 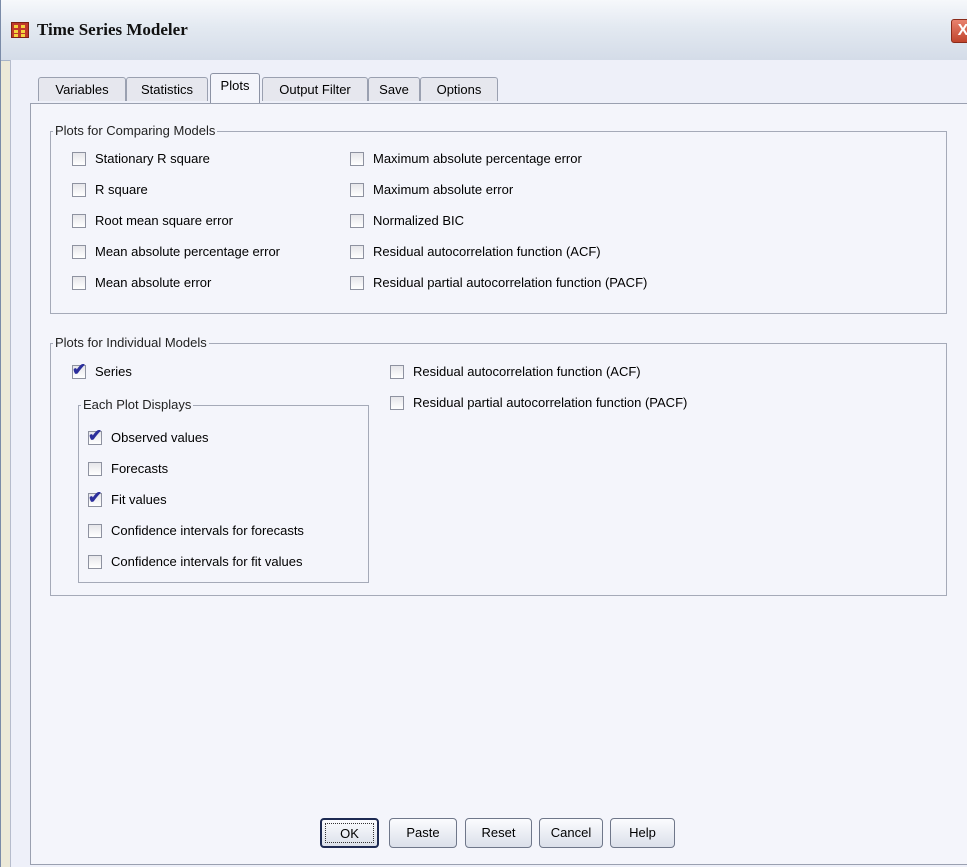 I want to click on tab-plots: Plots, so click(x=235, y=88).